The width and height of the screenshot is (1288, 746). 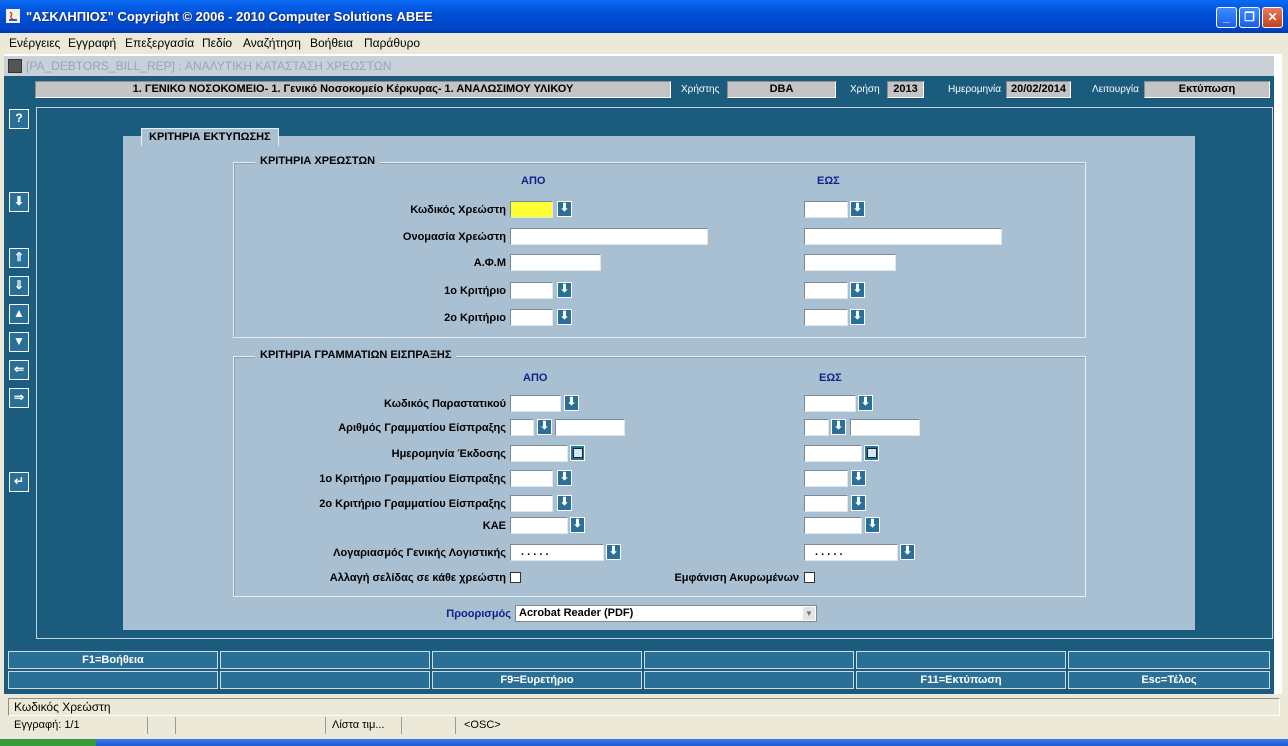 I want to click on esc-exit-key: Esc=Τέλος, so click(x=1169, y=680).